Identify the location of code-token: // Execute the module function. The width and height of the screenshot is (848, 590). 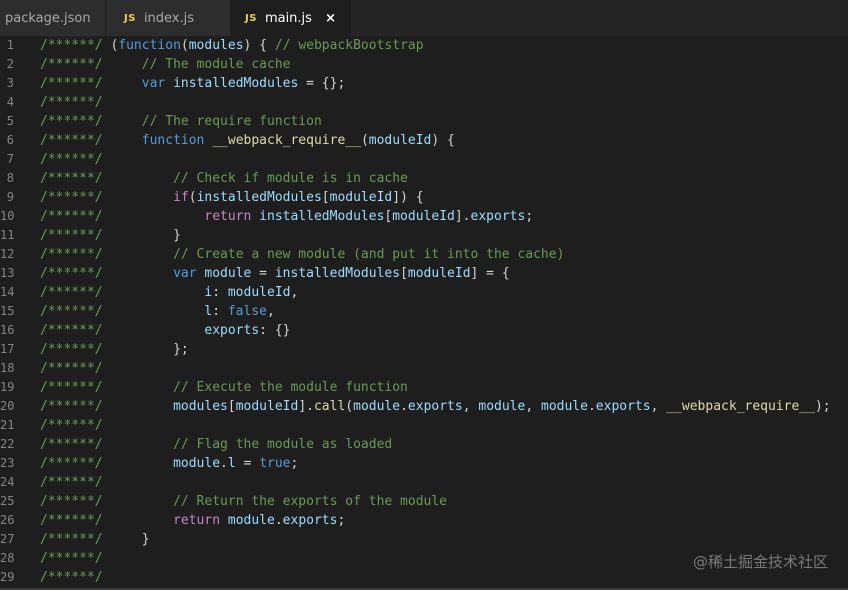
(290, 387).